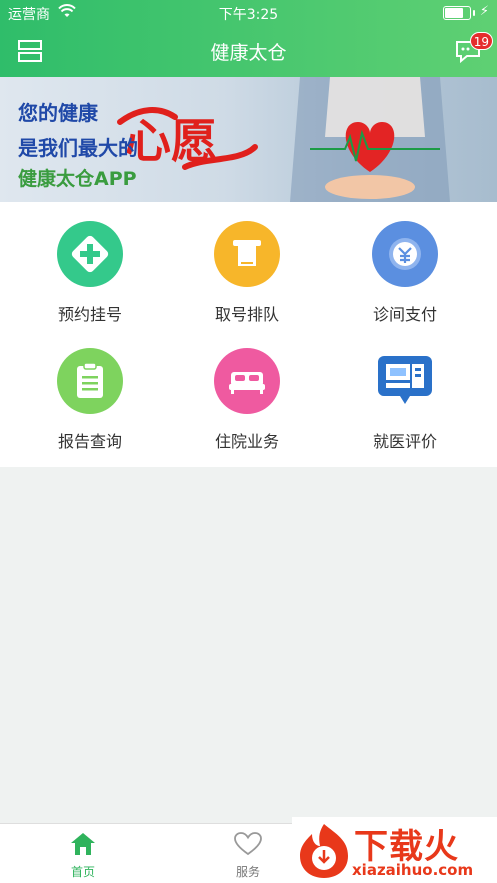 The image size is (497, 883). Describe the element at coordinates (78, 148) in the screenshot. I see `banner-line-2: 是我们最大的` at that location.